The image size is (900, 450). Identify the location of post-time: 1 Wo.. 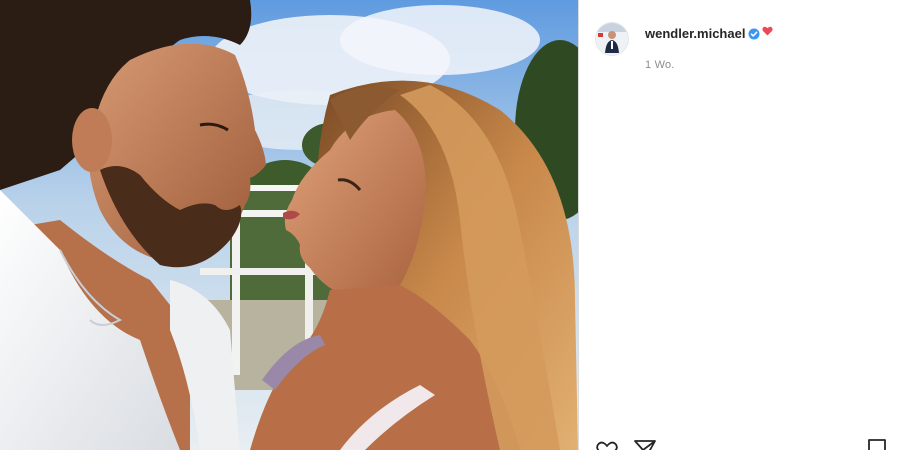
(660, 65).